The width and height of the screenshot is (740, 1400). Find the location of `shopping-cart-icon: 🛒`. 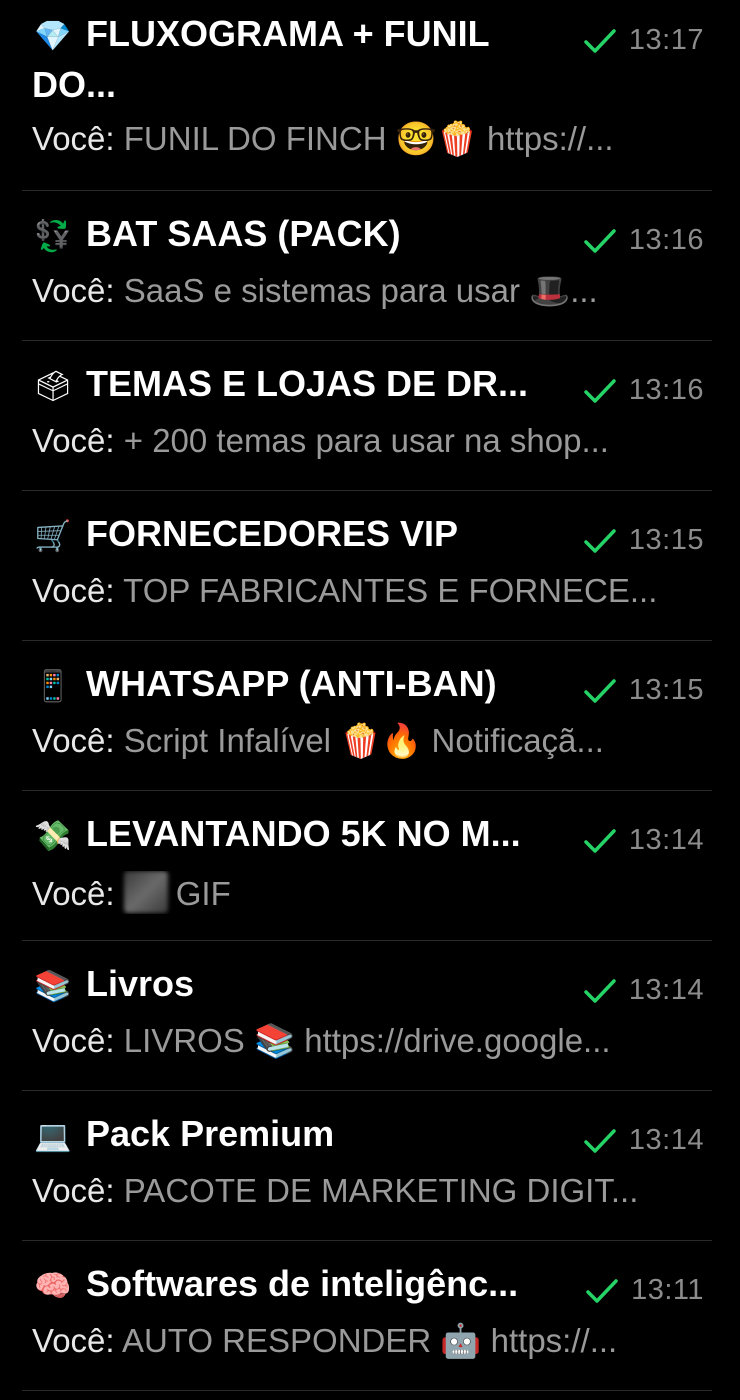

shopping-cart-icon: 🛒 is located at coordinates (53, 536).